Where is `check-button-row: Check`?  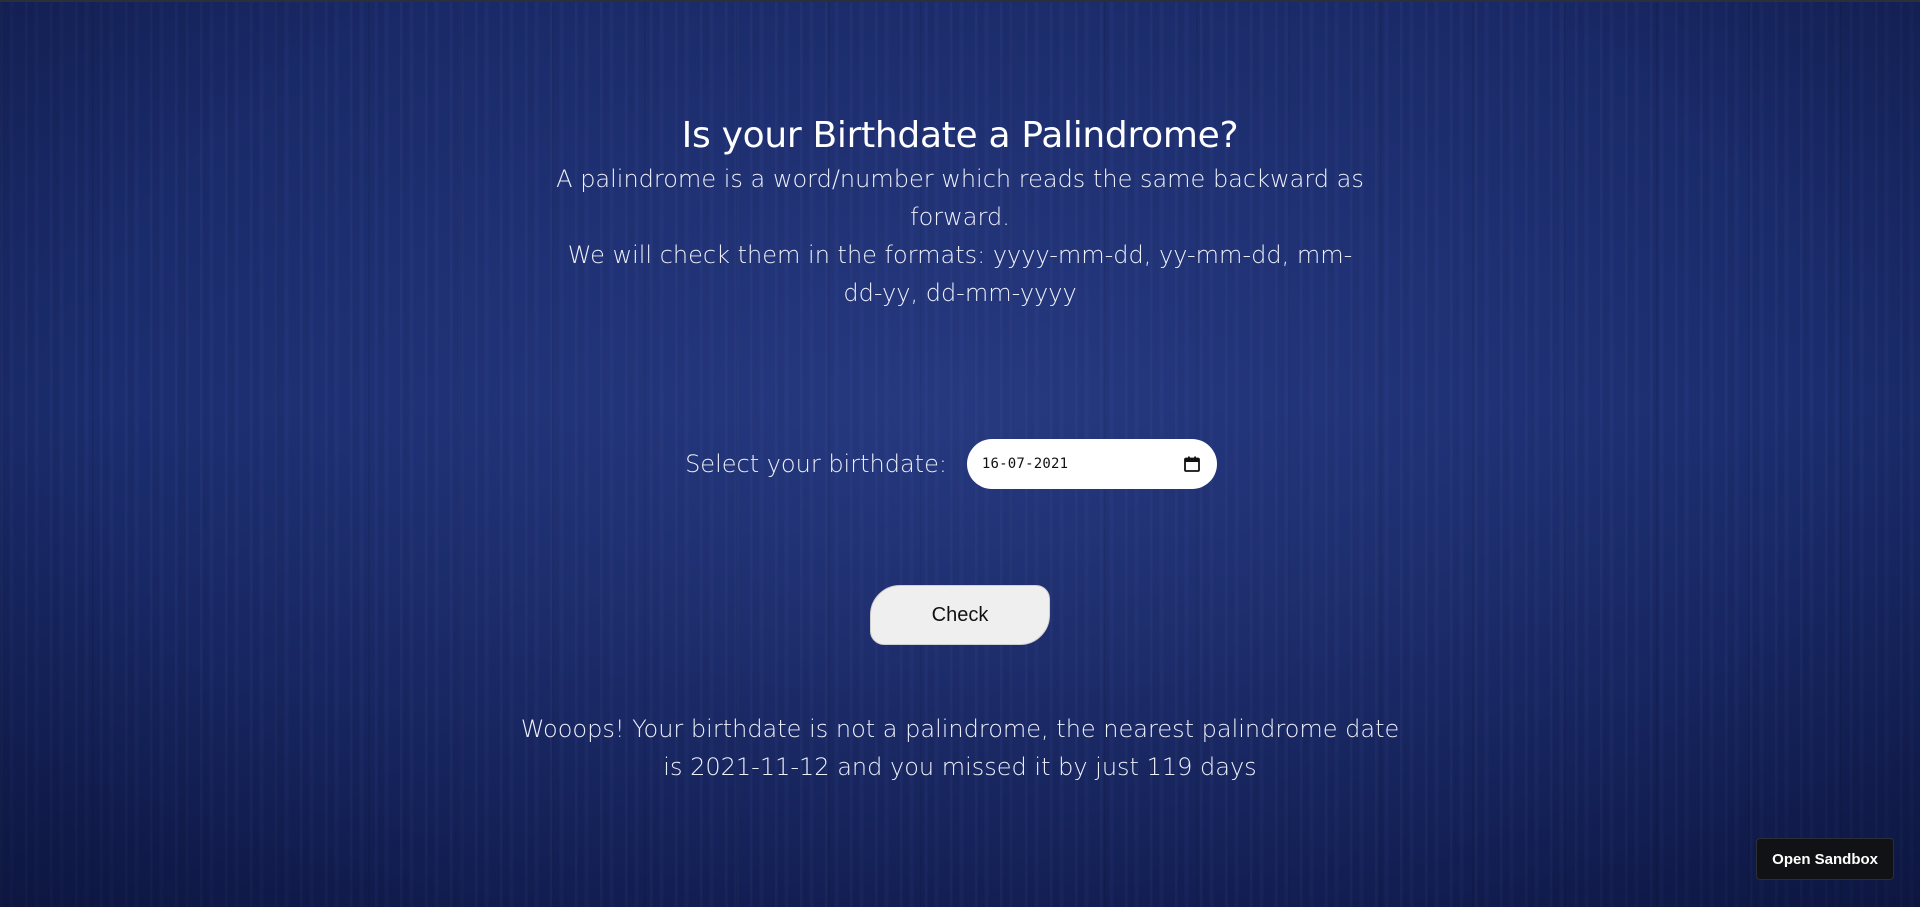
check-button-row: Check is located at coordinates (960, 615).